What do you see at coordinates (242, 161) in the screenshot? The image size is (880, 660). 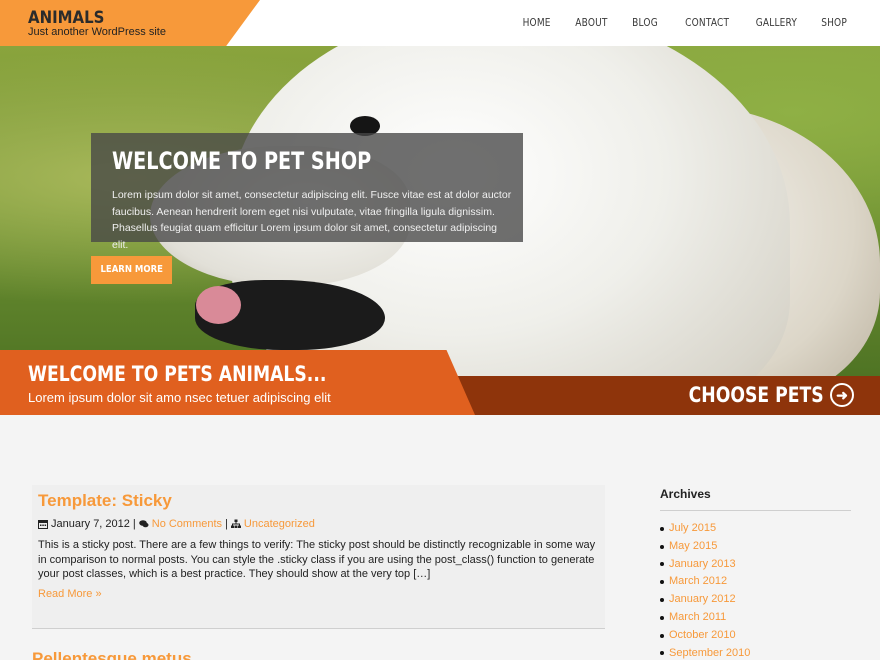 I see `hero-title: WELCOME TO PET SHOP` at bounding box center [242, 161].